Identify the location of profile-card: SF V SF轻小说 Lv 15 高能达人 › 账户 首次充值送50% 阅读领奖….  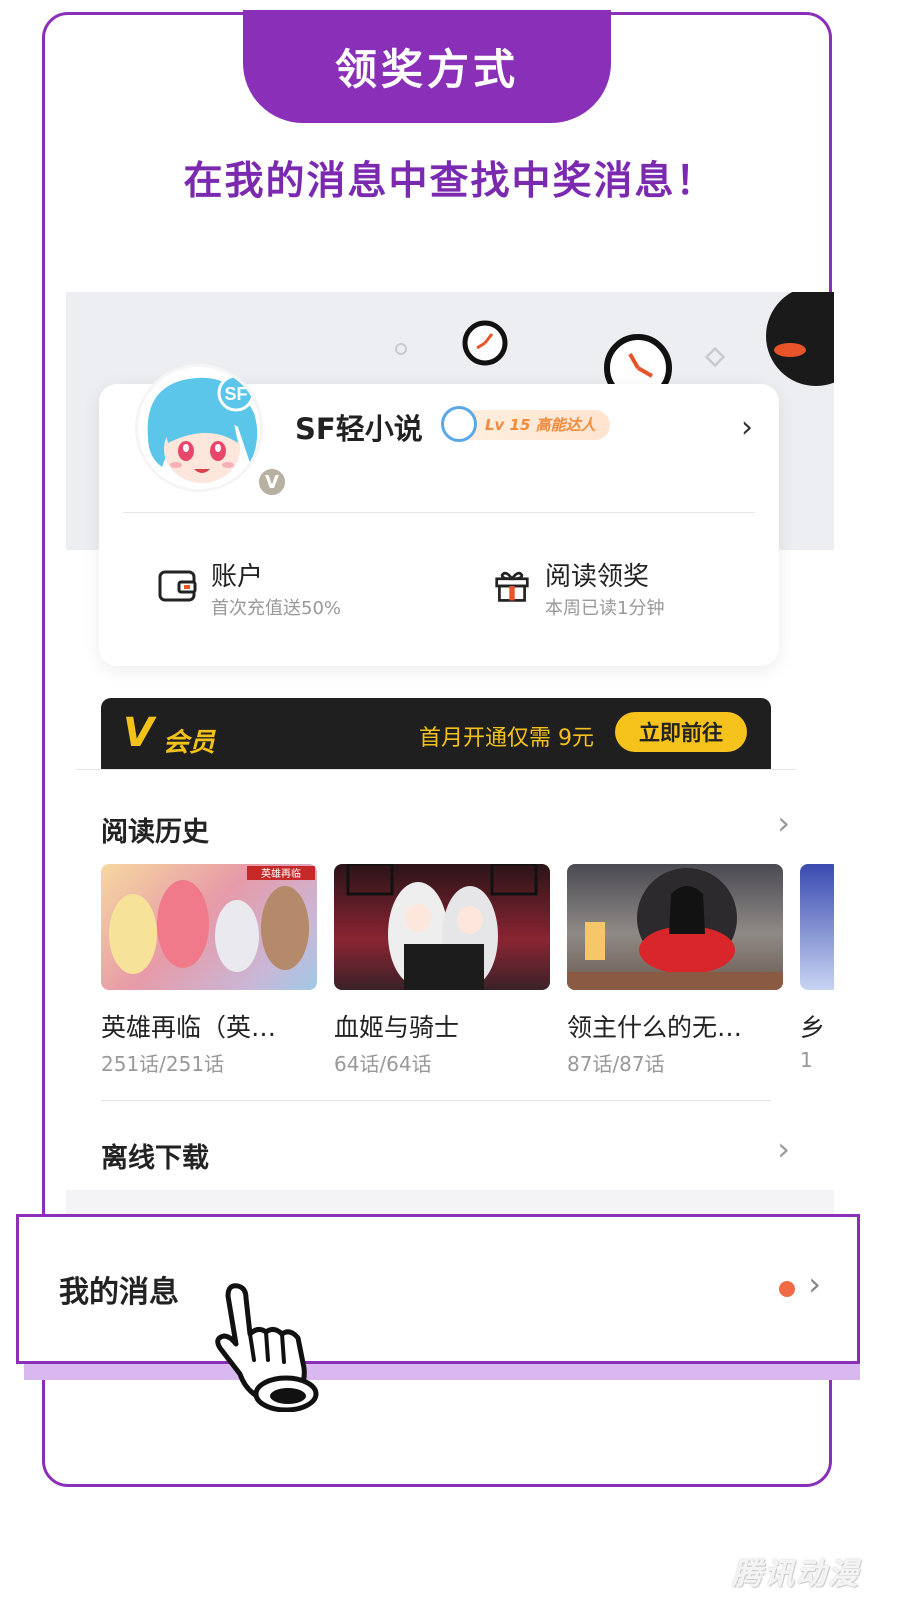
(439, 515).